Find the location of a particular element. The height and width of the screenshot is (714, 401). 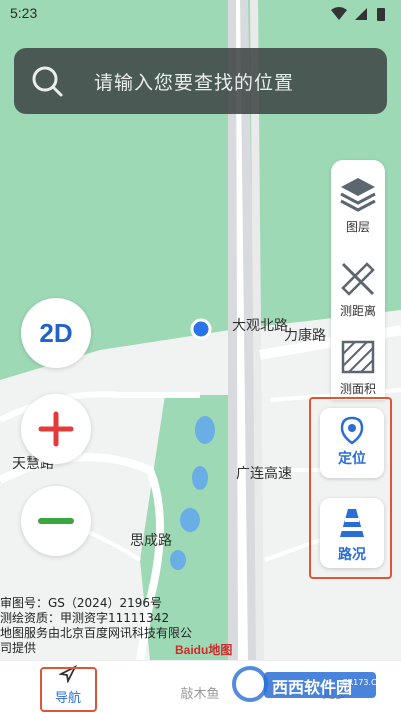

watermark-sub: CR173.COM is located at coordinates (366, 682).